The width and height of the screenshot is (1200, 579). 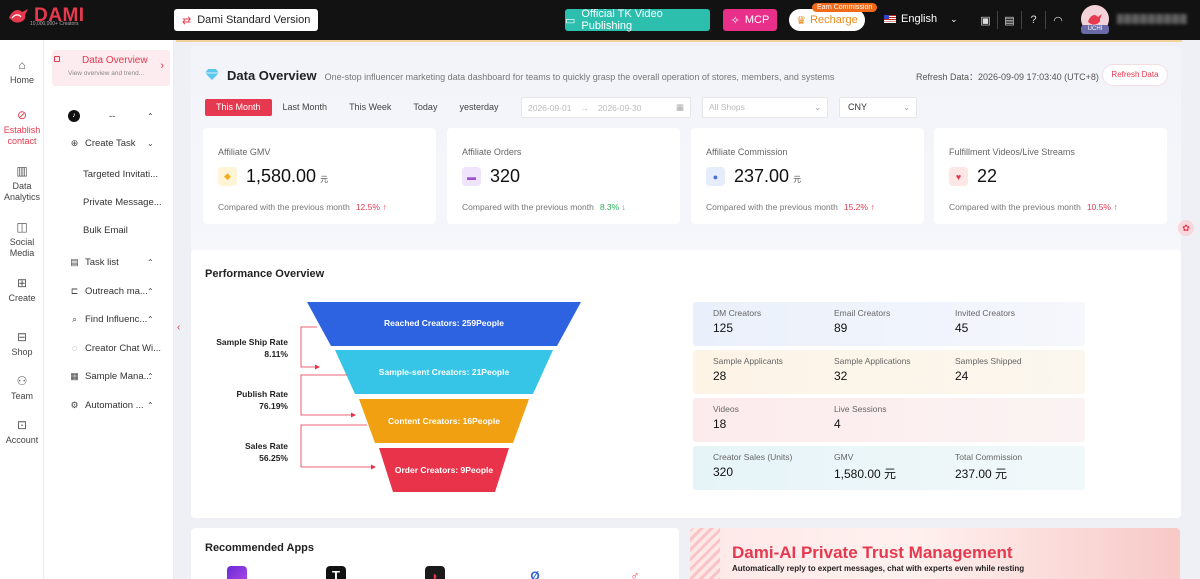 I want to click on stat-creator-sales: Creator Sales (Units) 320, so click(x=752, y=465).